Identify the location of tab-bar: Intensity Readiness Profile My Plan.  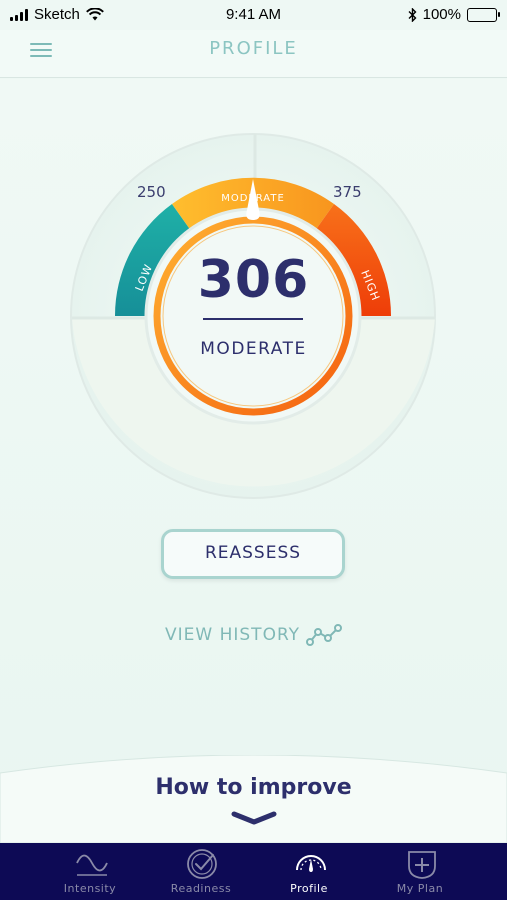
(253, 871).